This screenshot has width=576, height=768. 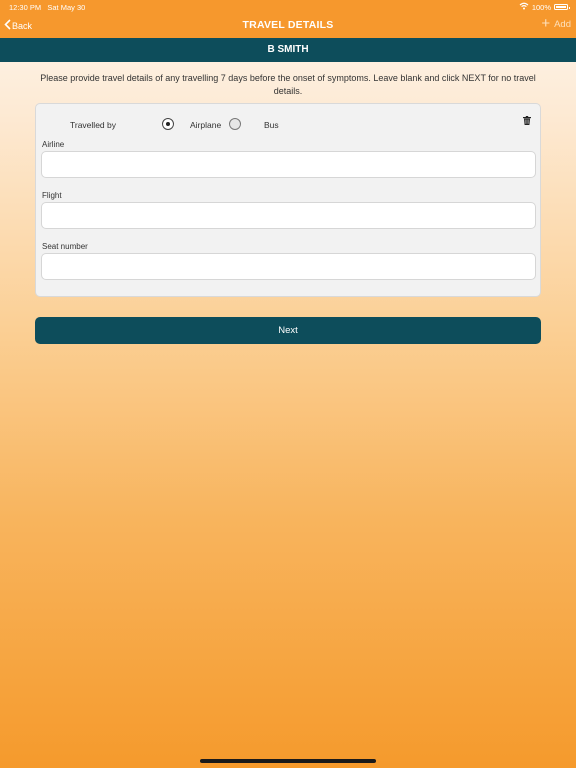 I want to click on status-indicators: 100%, so click(x=544, y=7).